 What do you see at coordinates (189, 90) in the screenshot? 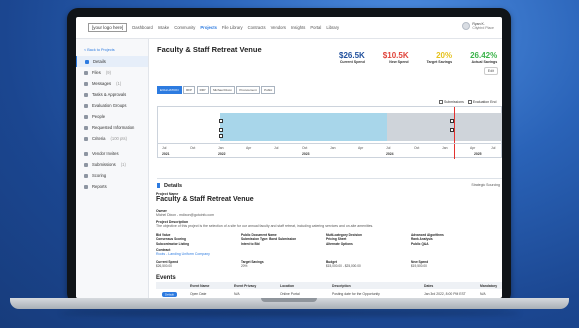
I see `tag: RFP` at bounding box center [189, 90].